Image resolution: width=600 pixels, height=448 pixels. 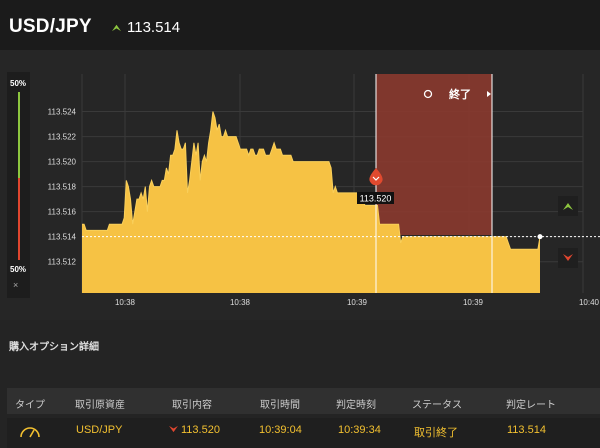 I want to click on up-arrow-icon, so click(x=116, y=27).